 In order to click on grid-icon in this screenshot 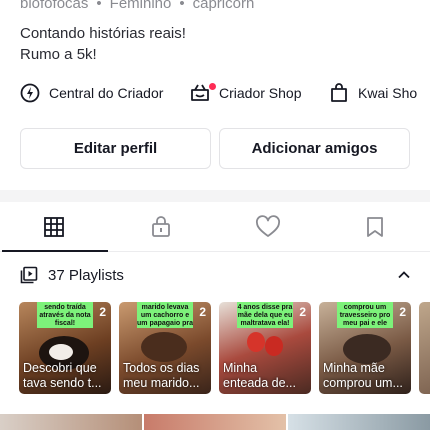, I will do `click(53, 227)`.